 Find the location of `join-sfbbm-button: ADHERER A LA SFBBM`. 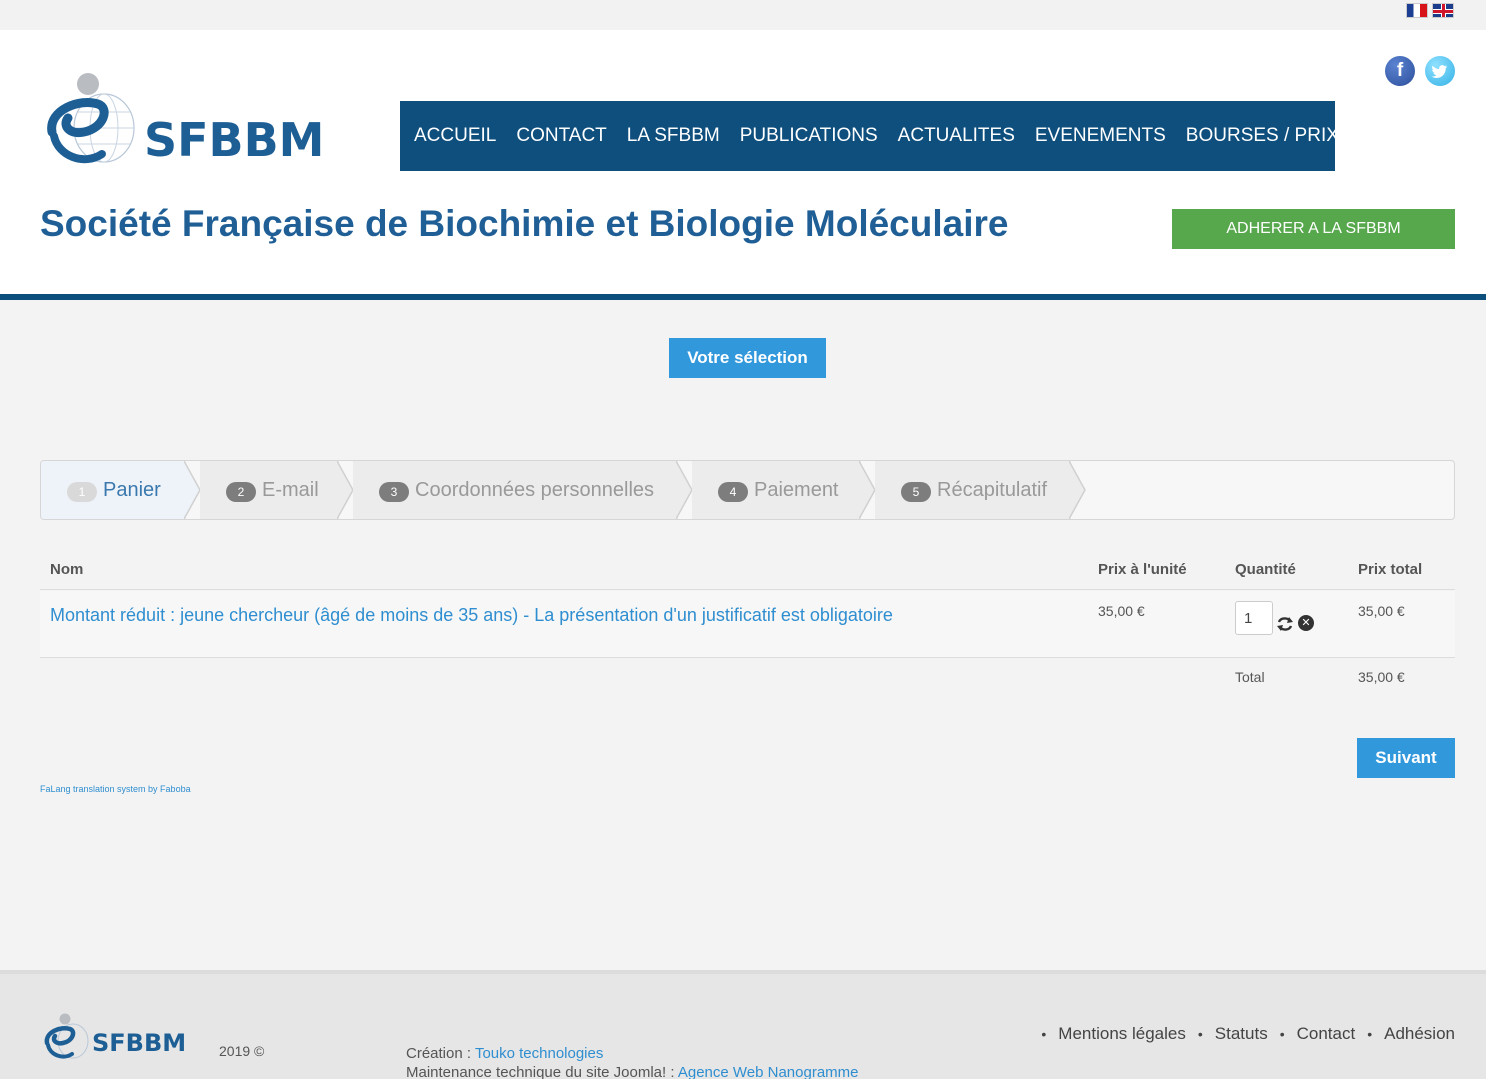

join-sfbbm-button: ADHERER A LA SFBBM is located at coordinates (1313, 229).